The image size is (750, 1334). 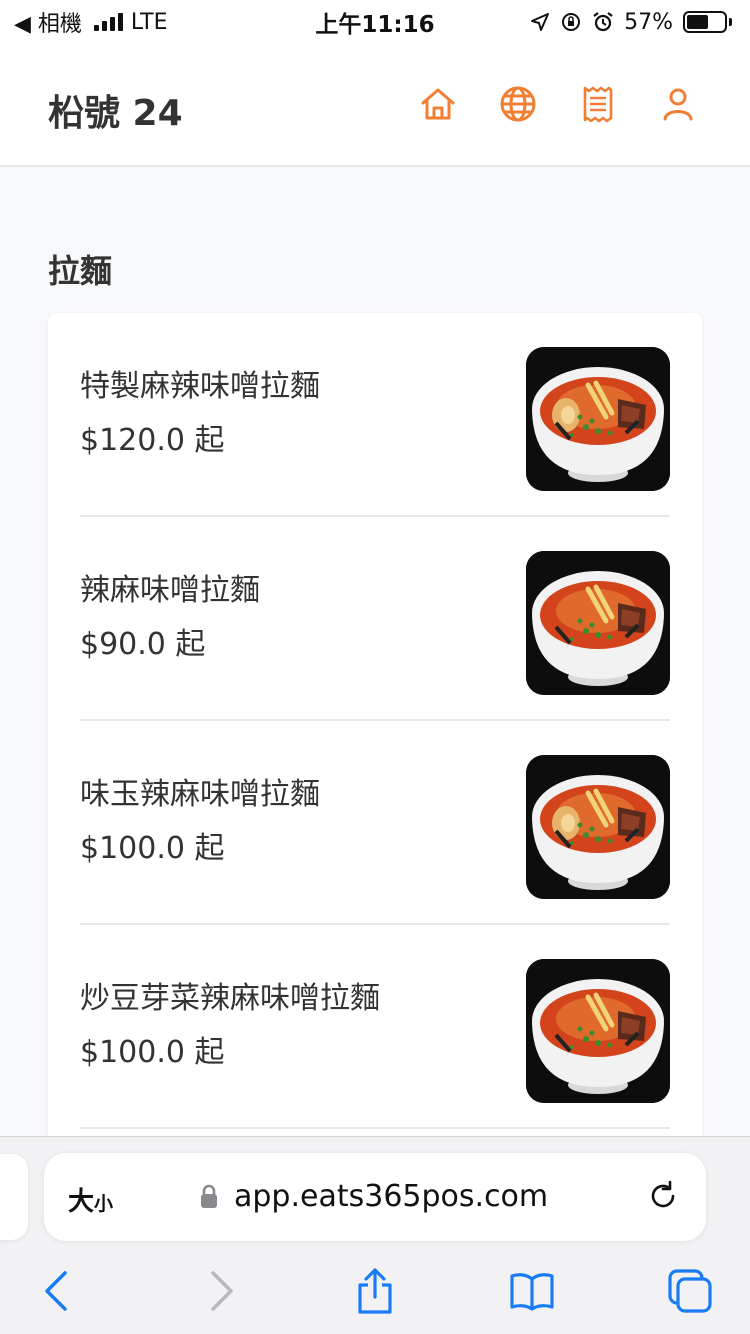 I want to click on menu-item: 味玉辣麻味噌拉麵 $100.0 起, so click(x=375, y=823).